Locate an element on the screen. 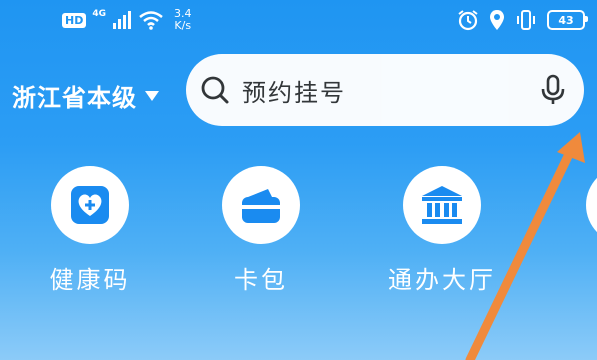 This screenshot has height=360, width=597. annotation-arrow-icon is located at coordinates (525, 246).